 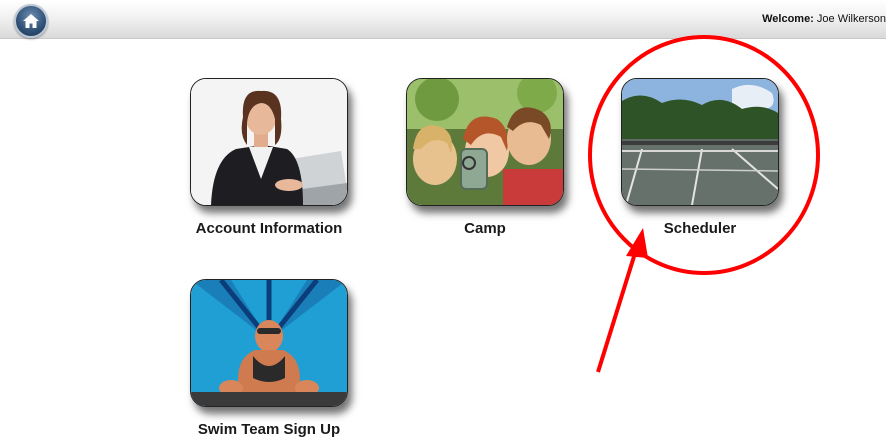 I want to click on tile-scheduler: Scheduler, so click(x=700, y=157).